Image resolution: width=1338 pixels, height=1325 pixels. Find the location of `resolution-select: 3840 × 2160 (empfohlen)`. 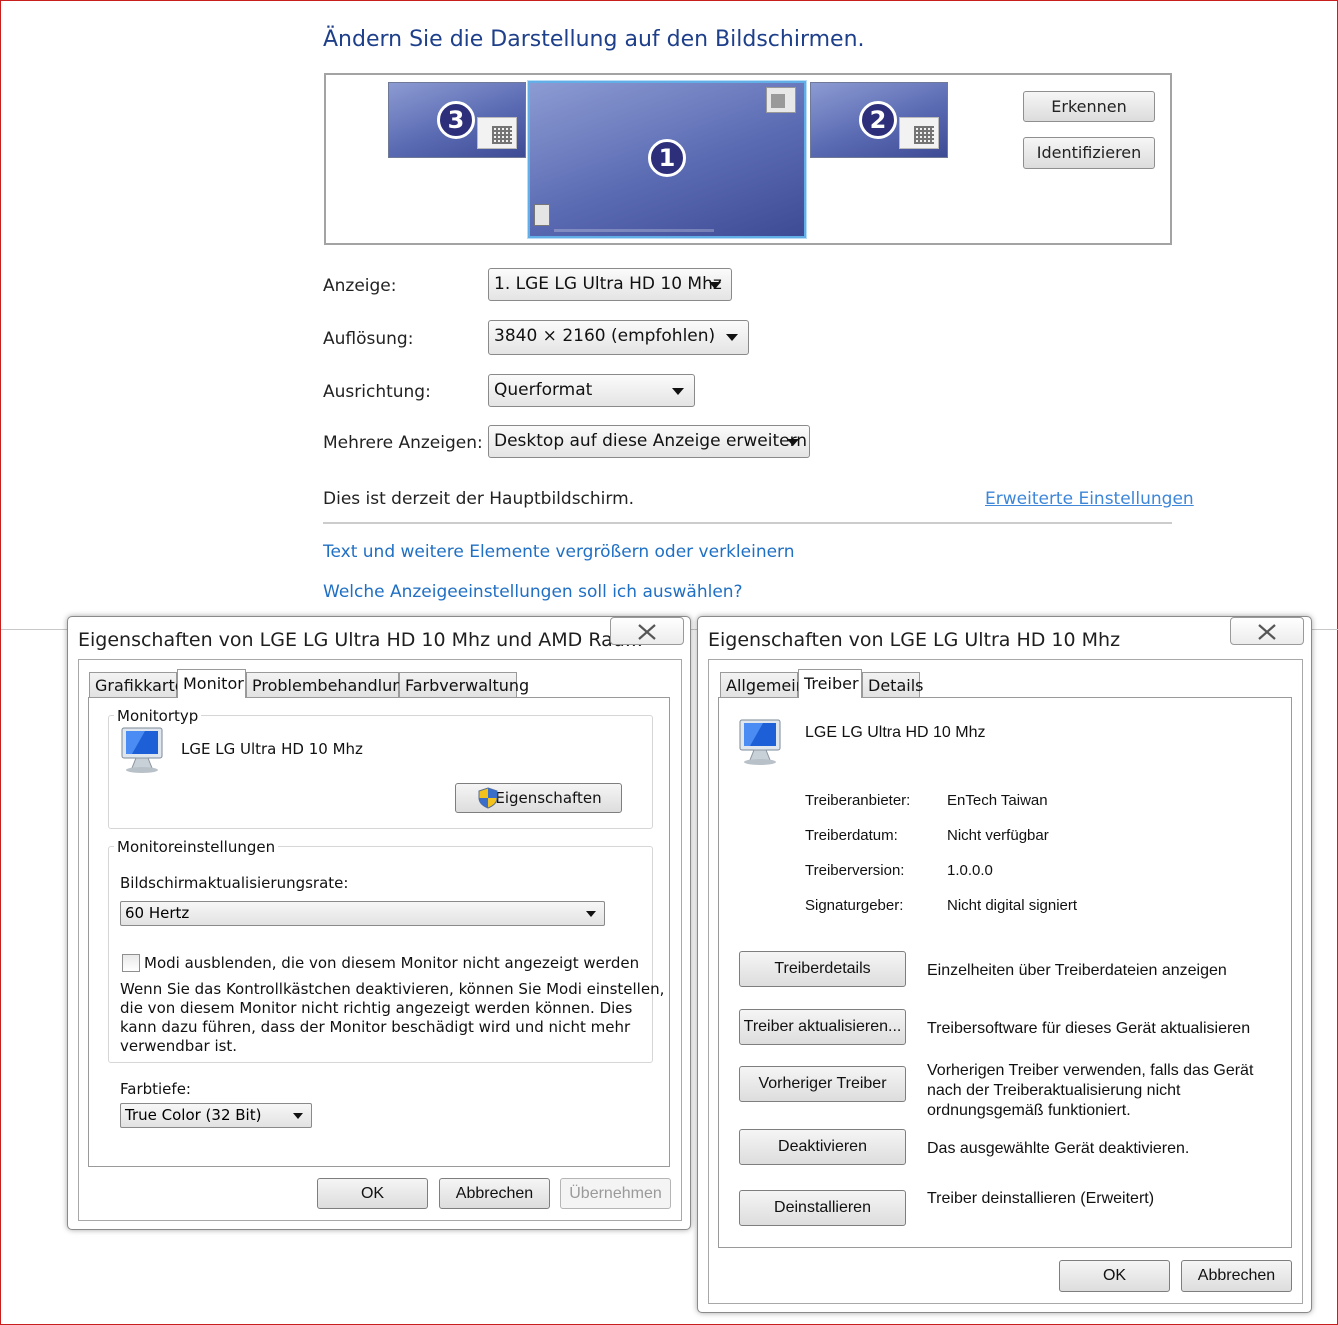

resolution-select: 3840 × 2160 (empfohlen) is located at coordinates (618, 337).